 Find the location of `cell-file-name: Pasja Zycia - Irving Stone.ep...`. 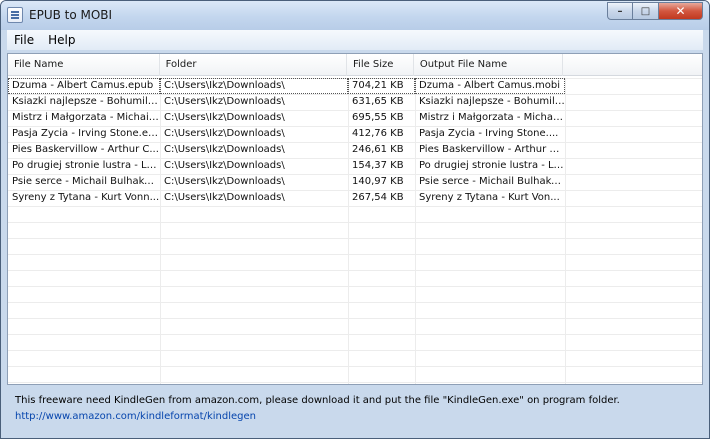

cell-file-name: Pasja Zycia - Irving Stone.ep... is located at coordinates (86, 133).